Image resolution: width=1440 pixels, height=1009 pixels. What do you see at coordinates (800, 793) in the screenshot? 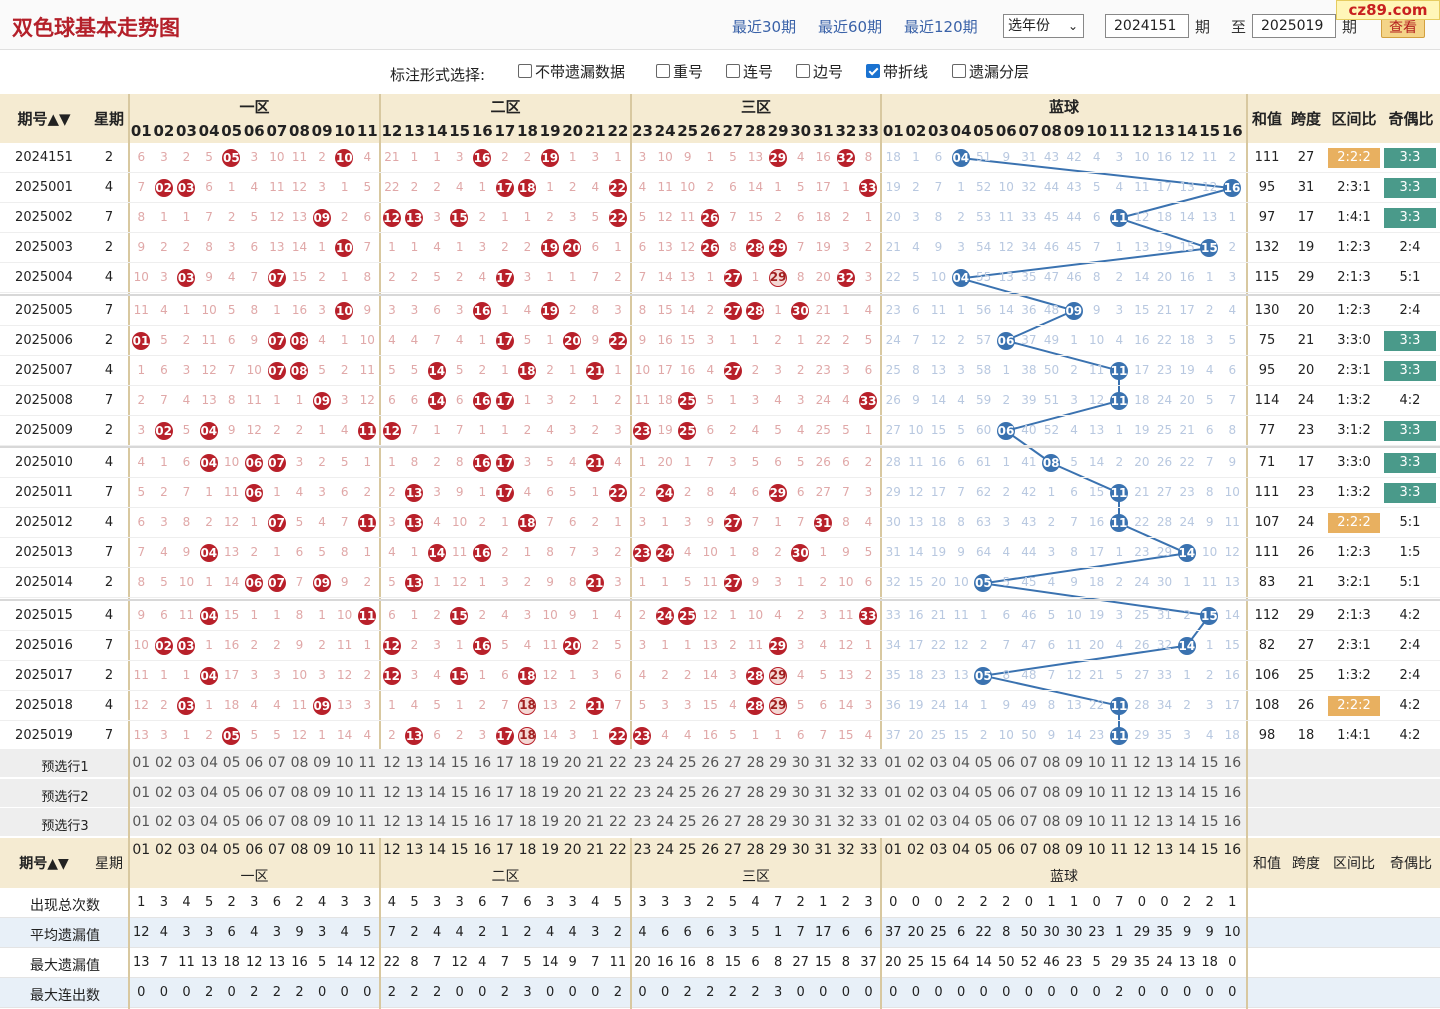
I see `preselect-cell: 30` at bounding box center [800, 793].